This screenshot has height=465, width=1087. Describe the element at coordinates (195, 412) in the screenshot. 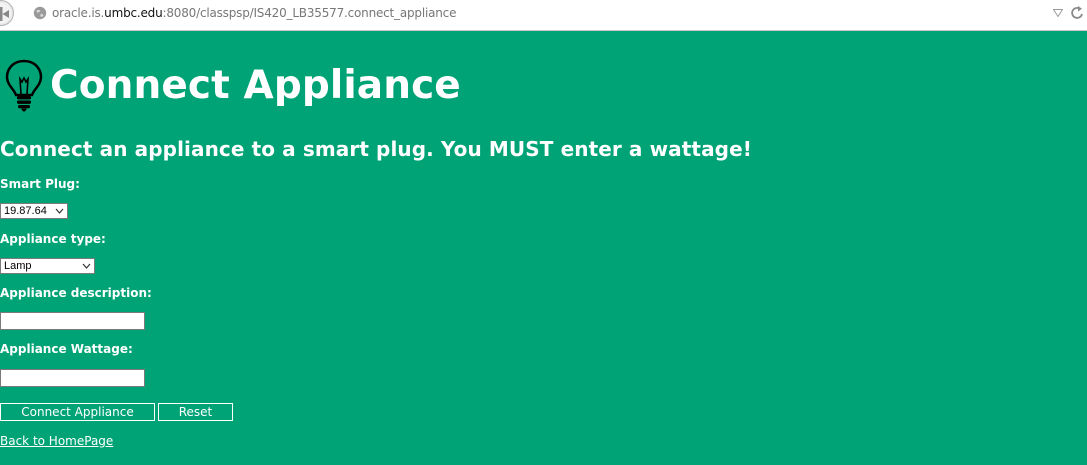

I see `reset-button: Reset` at that location.